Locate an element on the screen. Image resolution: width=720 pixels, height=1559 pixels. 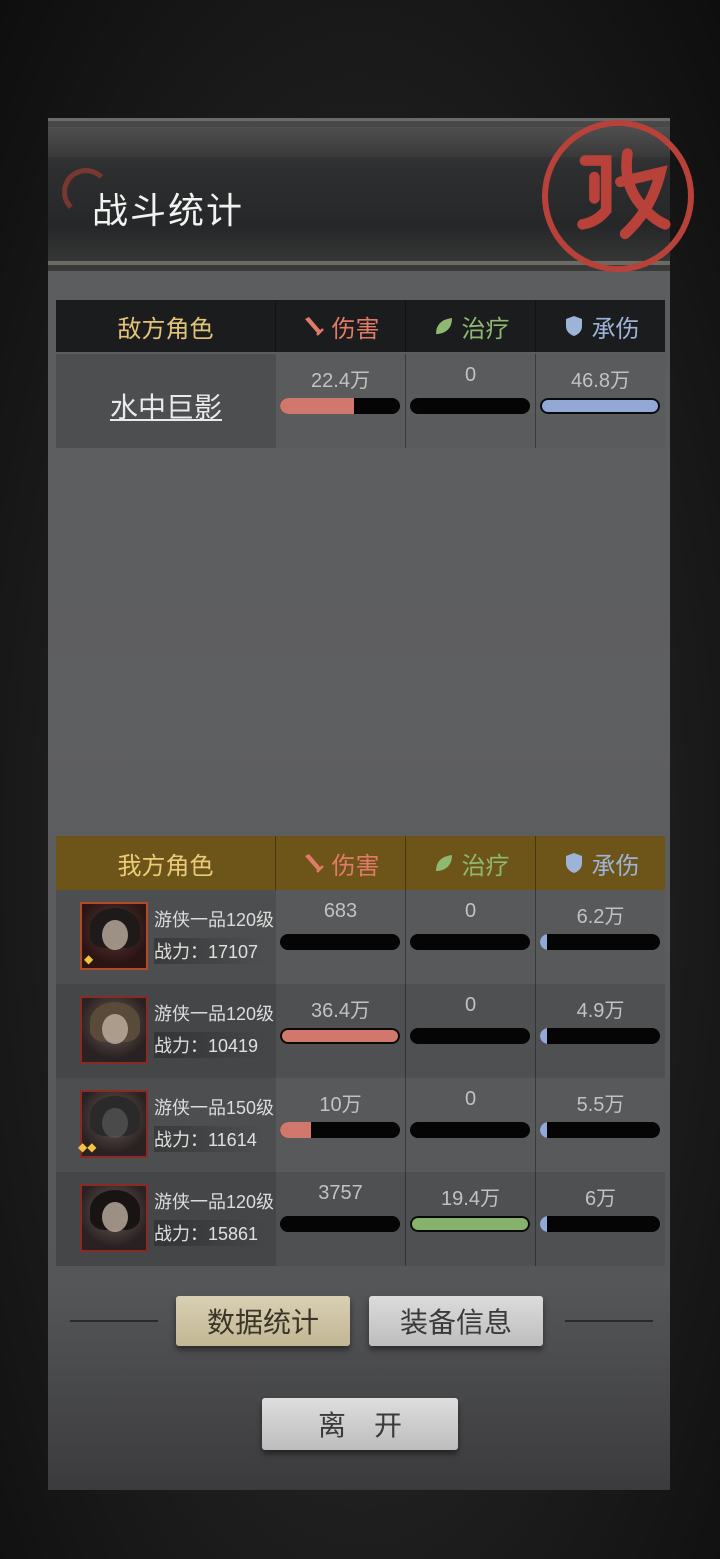
leave-button: 离开 is located at coordinates (360, 1424).